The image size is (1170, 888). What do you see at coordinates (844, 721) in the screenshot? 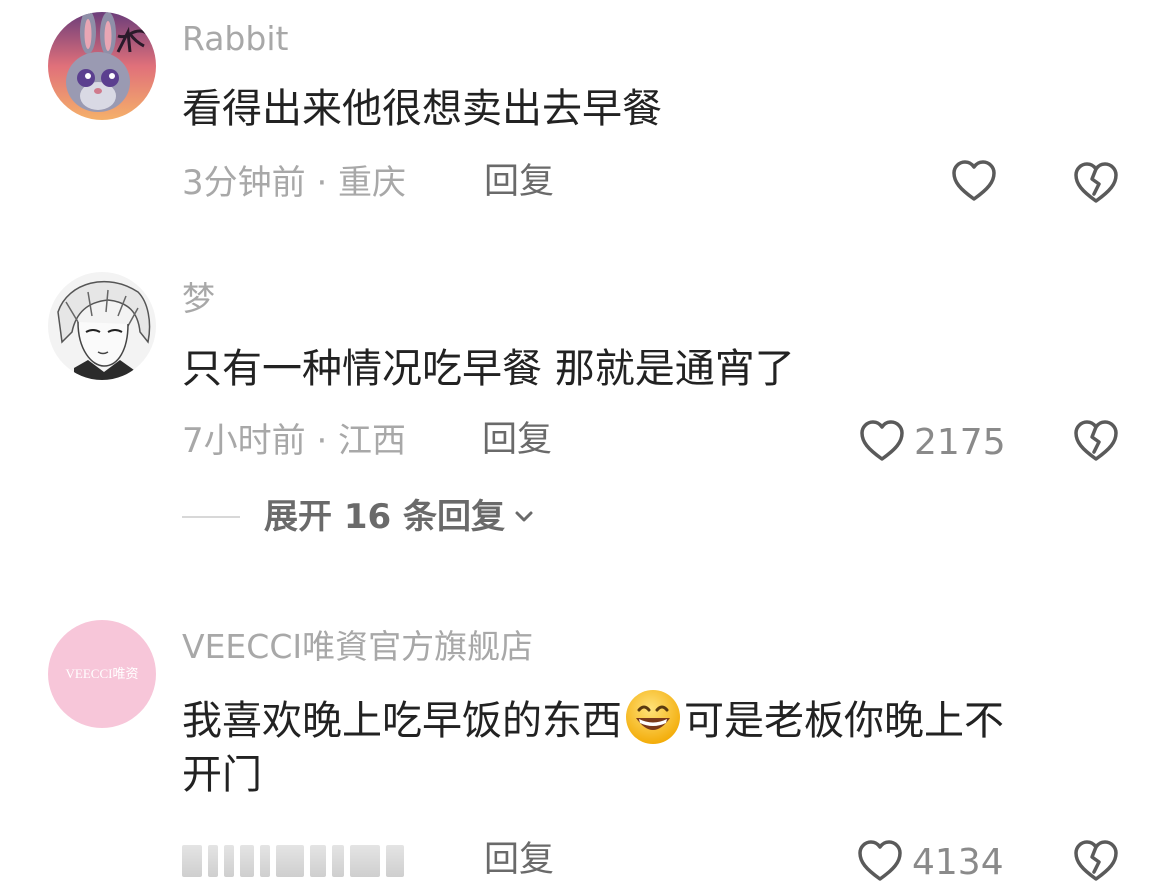
I see `comment-text-part: 可是老板你晚上不` at bounding box center [844, 721].